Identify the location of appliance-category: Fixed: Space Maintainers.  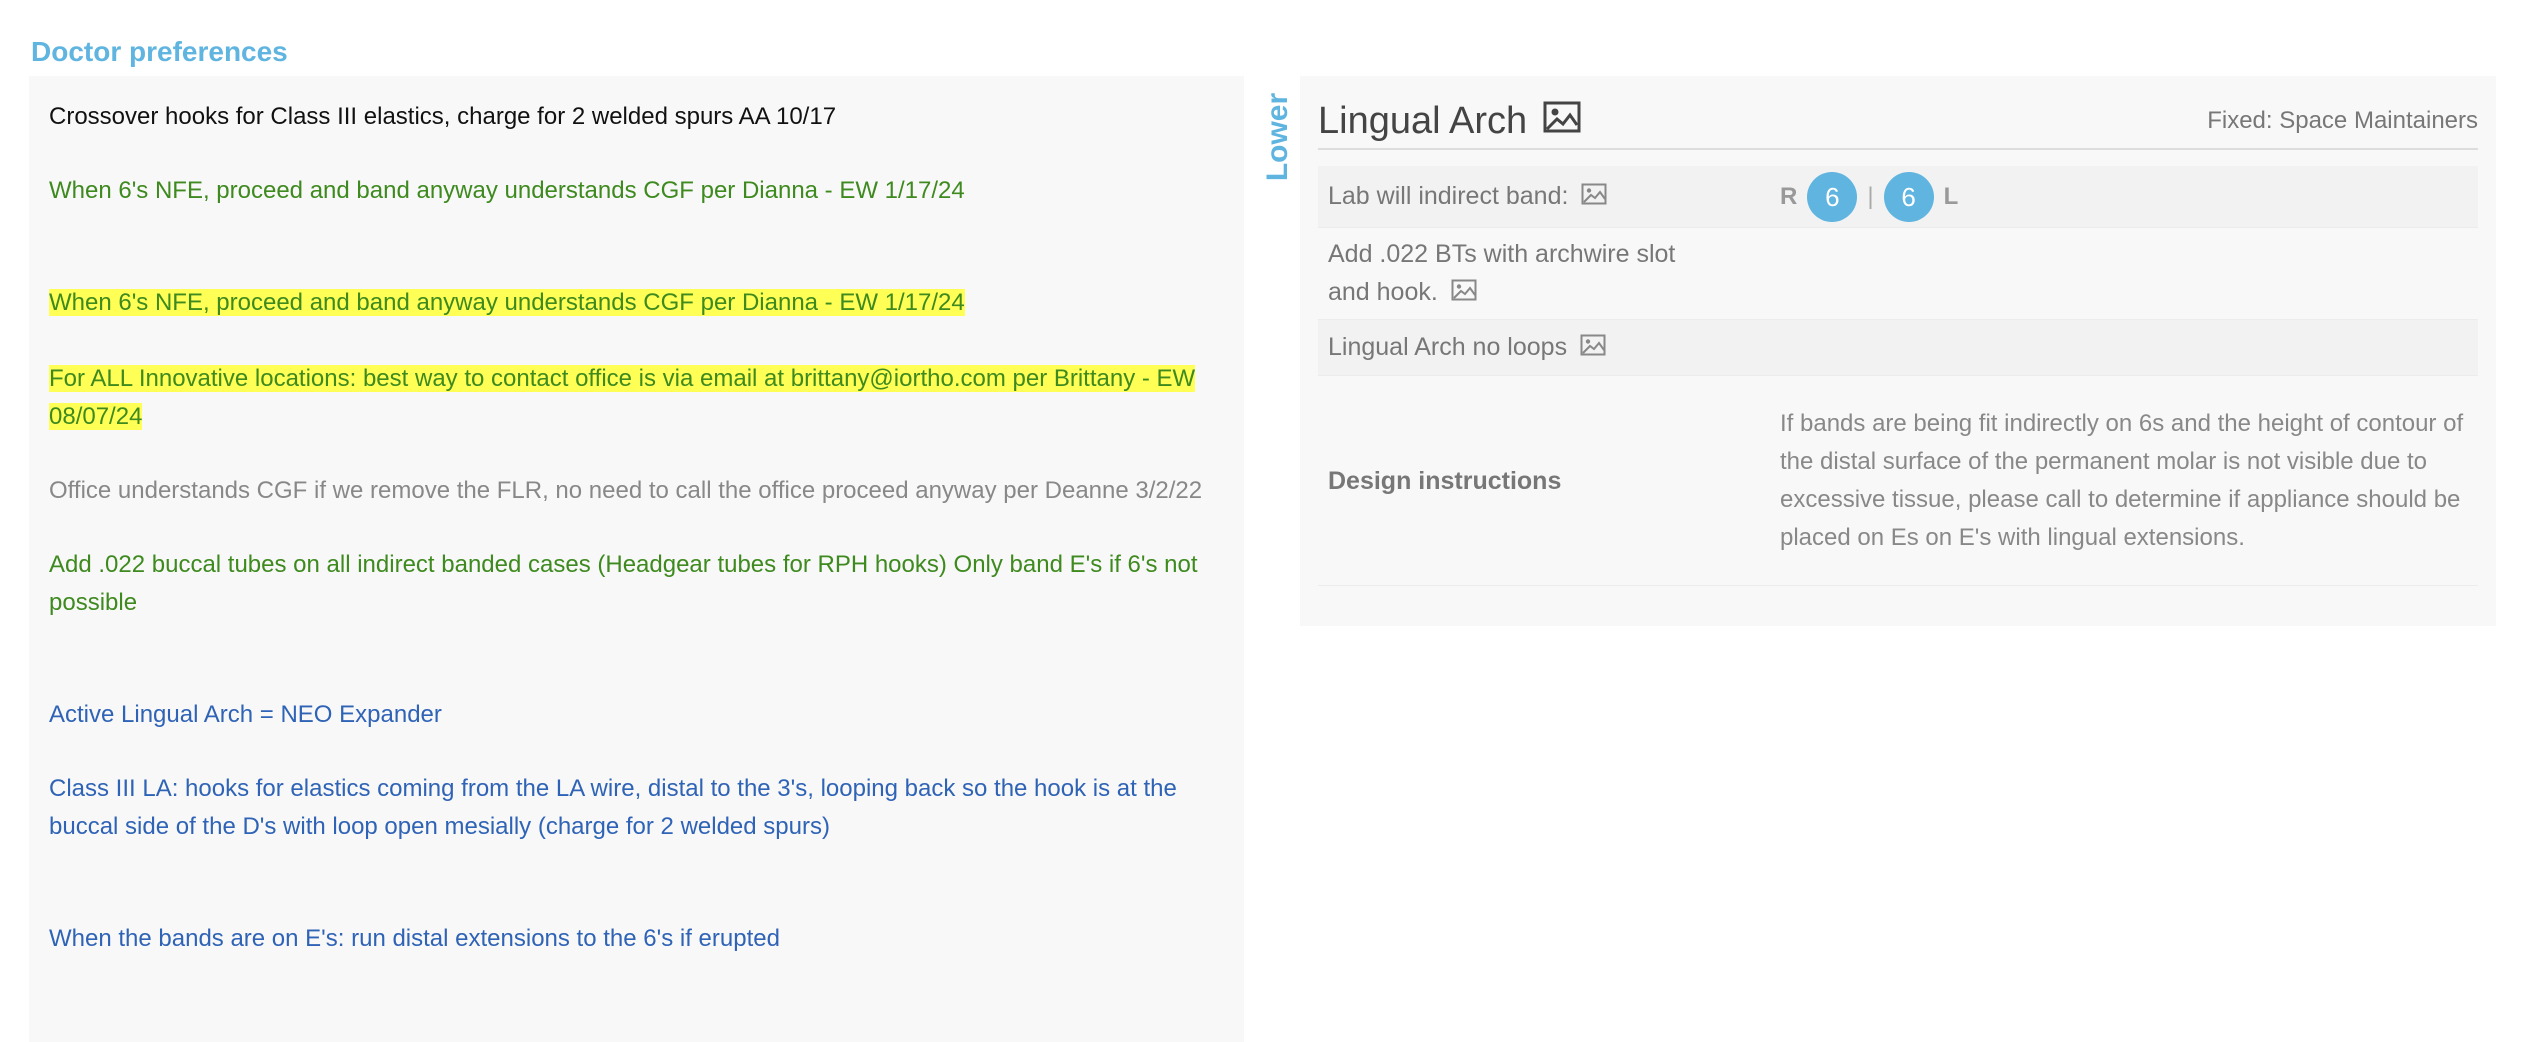
(2342, 120).